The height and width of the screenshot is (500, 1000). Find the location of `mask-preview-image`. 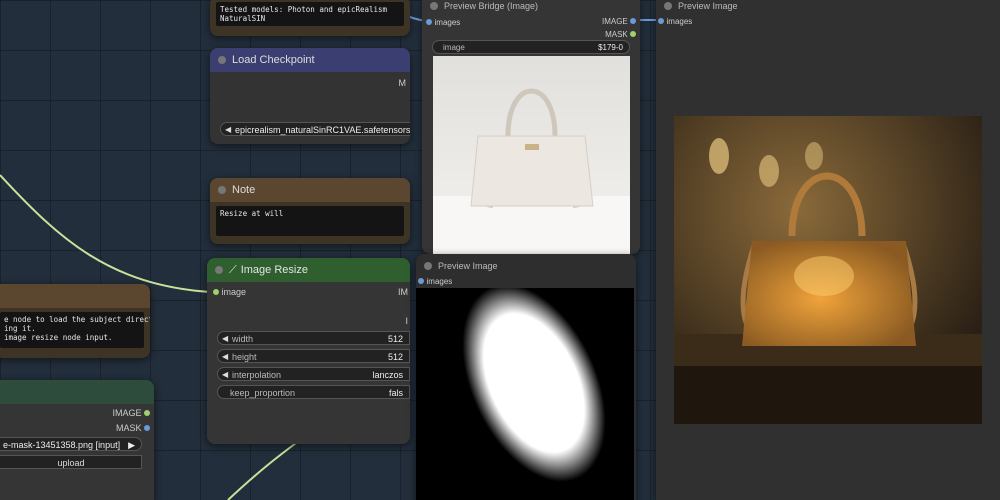

mask-preview-image is located at coordinates (525, 394).